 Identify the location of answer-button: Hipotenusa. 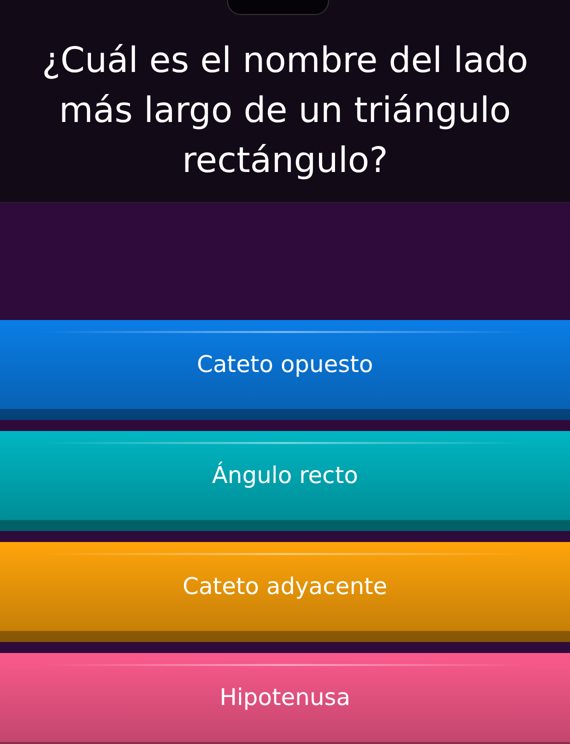
(285, 698).